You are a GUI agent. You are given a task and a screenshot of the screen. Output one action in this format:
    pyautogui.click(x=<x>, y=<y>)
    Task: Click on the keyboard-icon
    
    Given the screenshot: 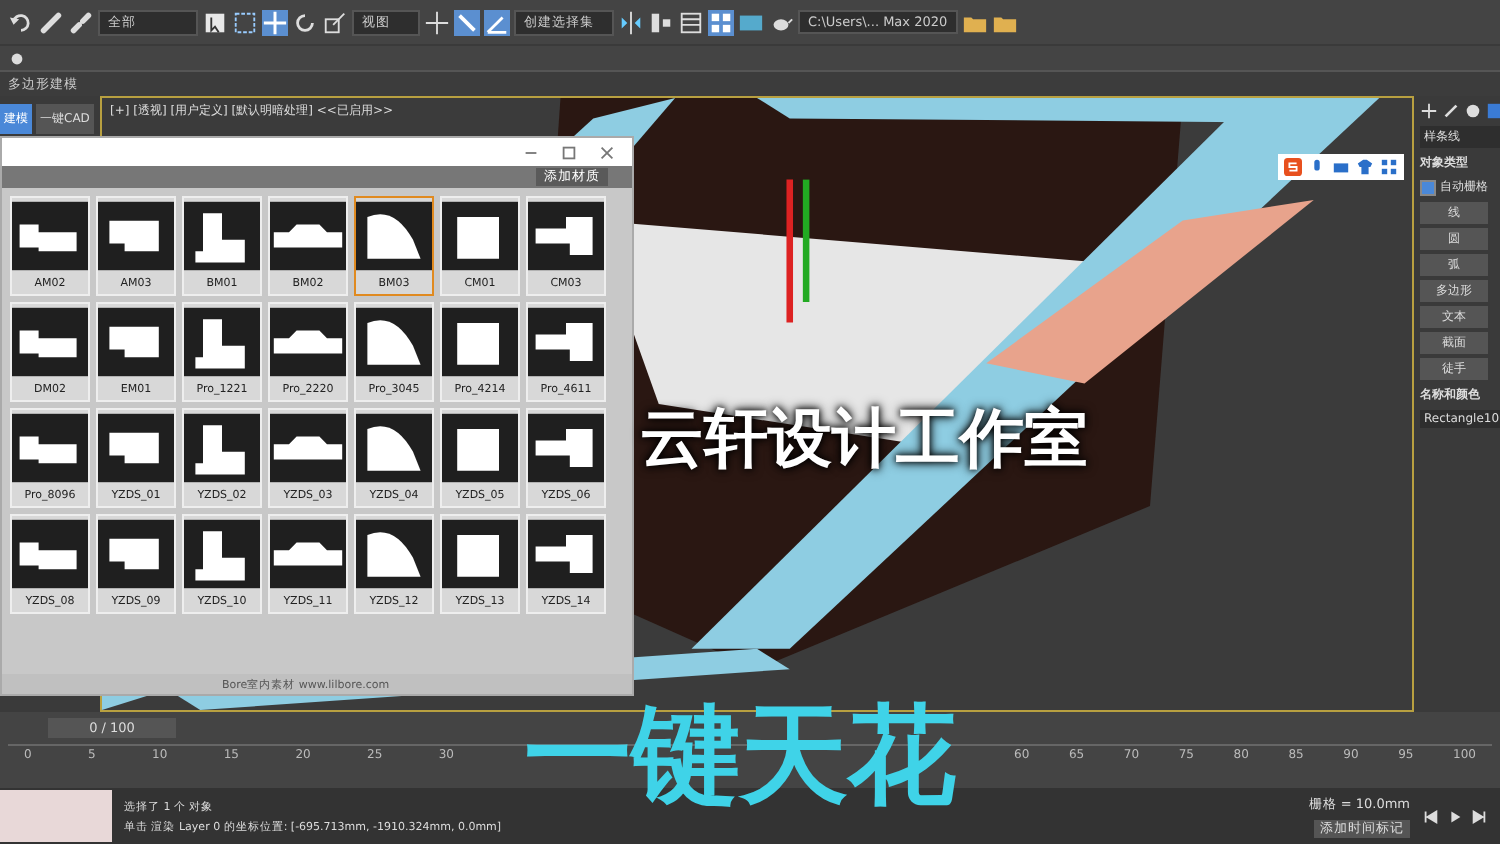 What is the action you would take?
    pyautogui.click(x=1341, y=167)
    